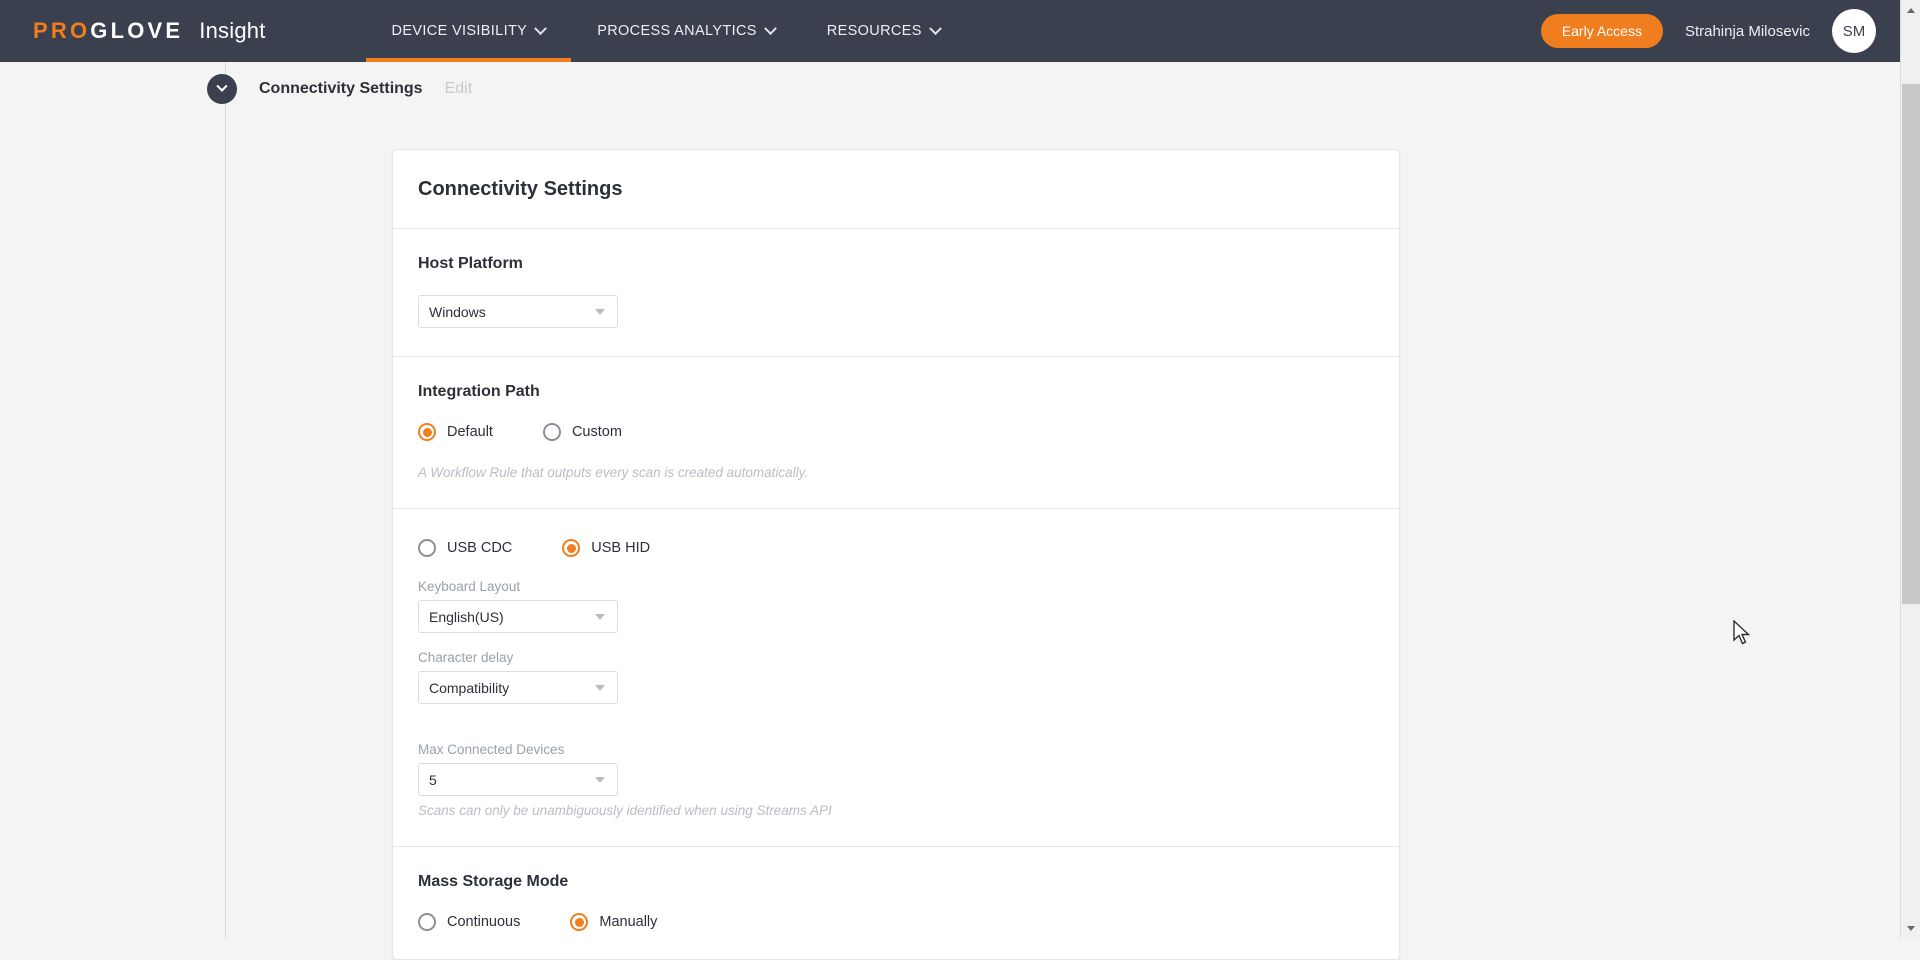 The height and width of the screenshot is (960, 1920). I want to click on breadcrumb-edit-link: Edit, so click(459, 89).